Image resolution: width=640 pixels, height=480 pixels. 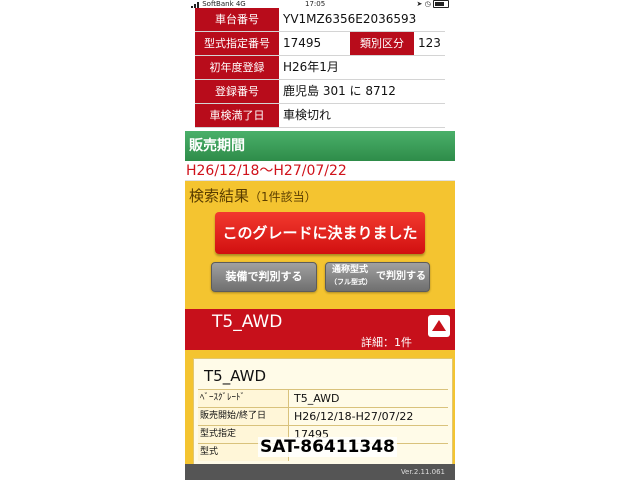 I want to click on grade-name: T5_AWD, so click(x=247, y=322).